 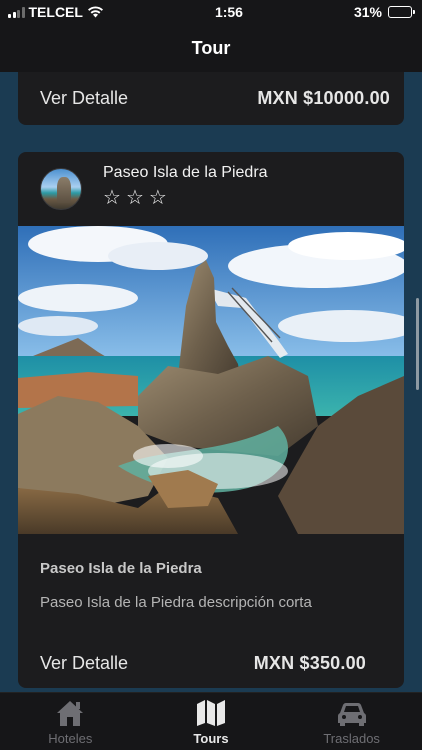 I want to click on signal-icon, so click(x=16, y=12).